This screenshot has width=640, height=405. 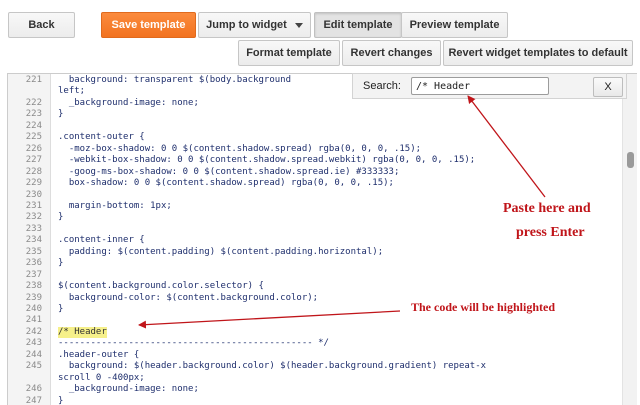 What do you see at coordinates (550, 232) in the screenshot?
I see `paste-note-line2: press Enter` at bounding box center [550, 232].